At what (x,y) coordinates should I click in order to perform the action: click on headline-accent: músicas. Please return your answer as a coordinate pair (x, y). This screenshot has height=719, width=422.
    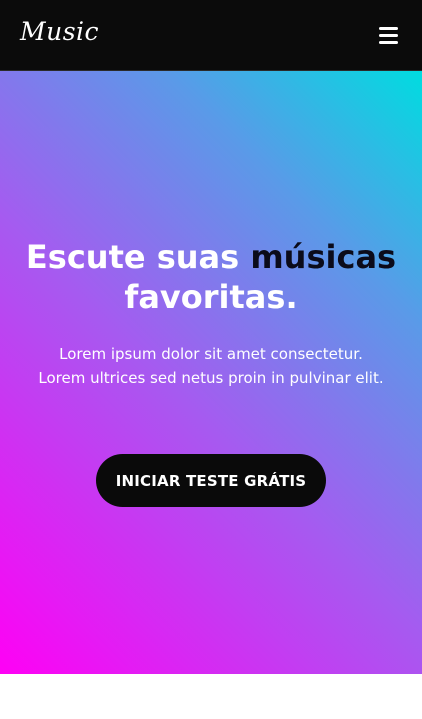
    Looking at the image, I should click on (323, 257).